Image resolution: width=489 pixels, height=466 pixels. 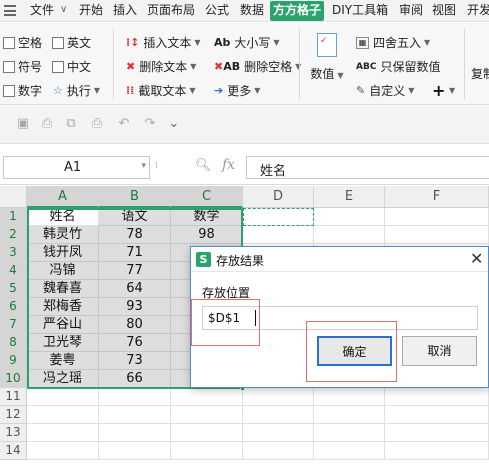 I want to click on number-button: ✓ 数值 ▼, so click(x=327, y=64).